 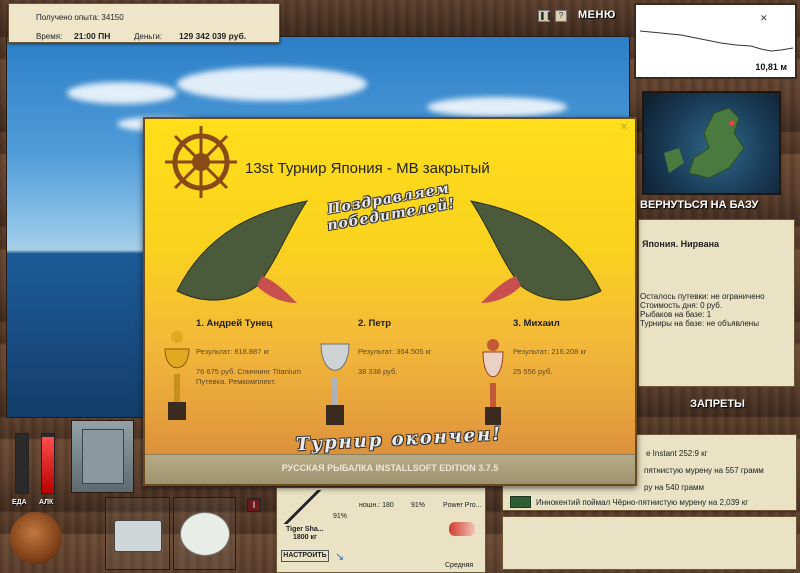 What do you see at coordinates (177, 375) in the screenshot?
I see `gold-trophy-icon` at bounding box center [177, 375].